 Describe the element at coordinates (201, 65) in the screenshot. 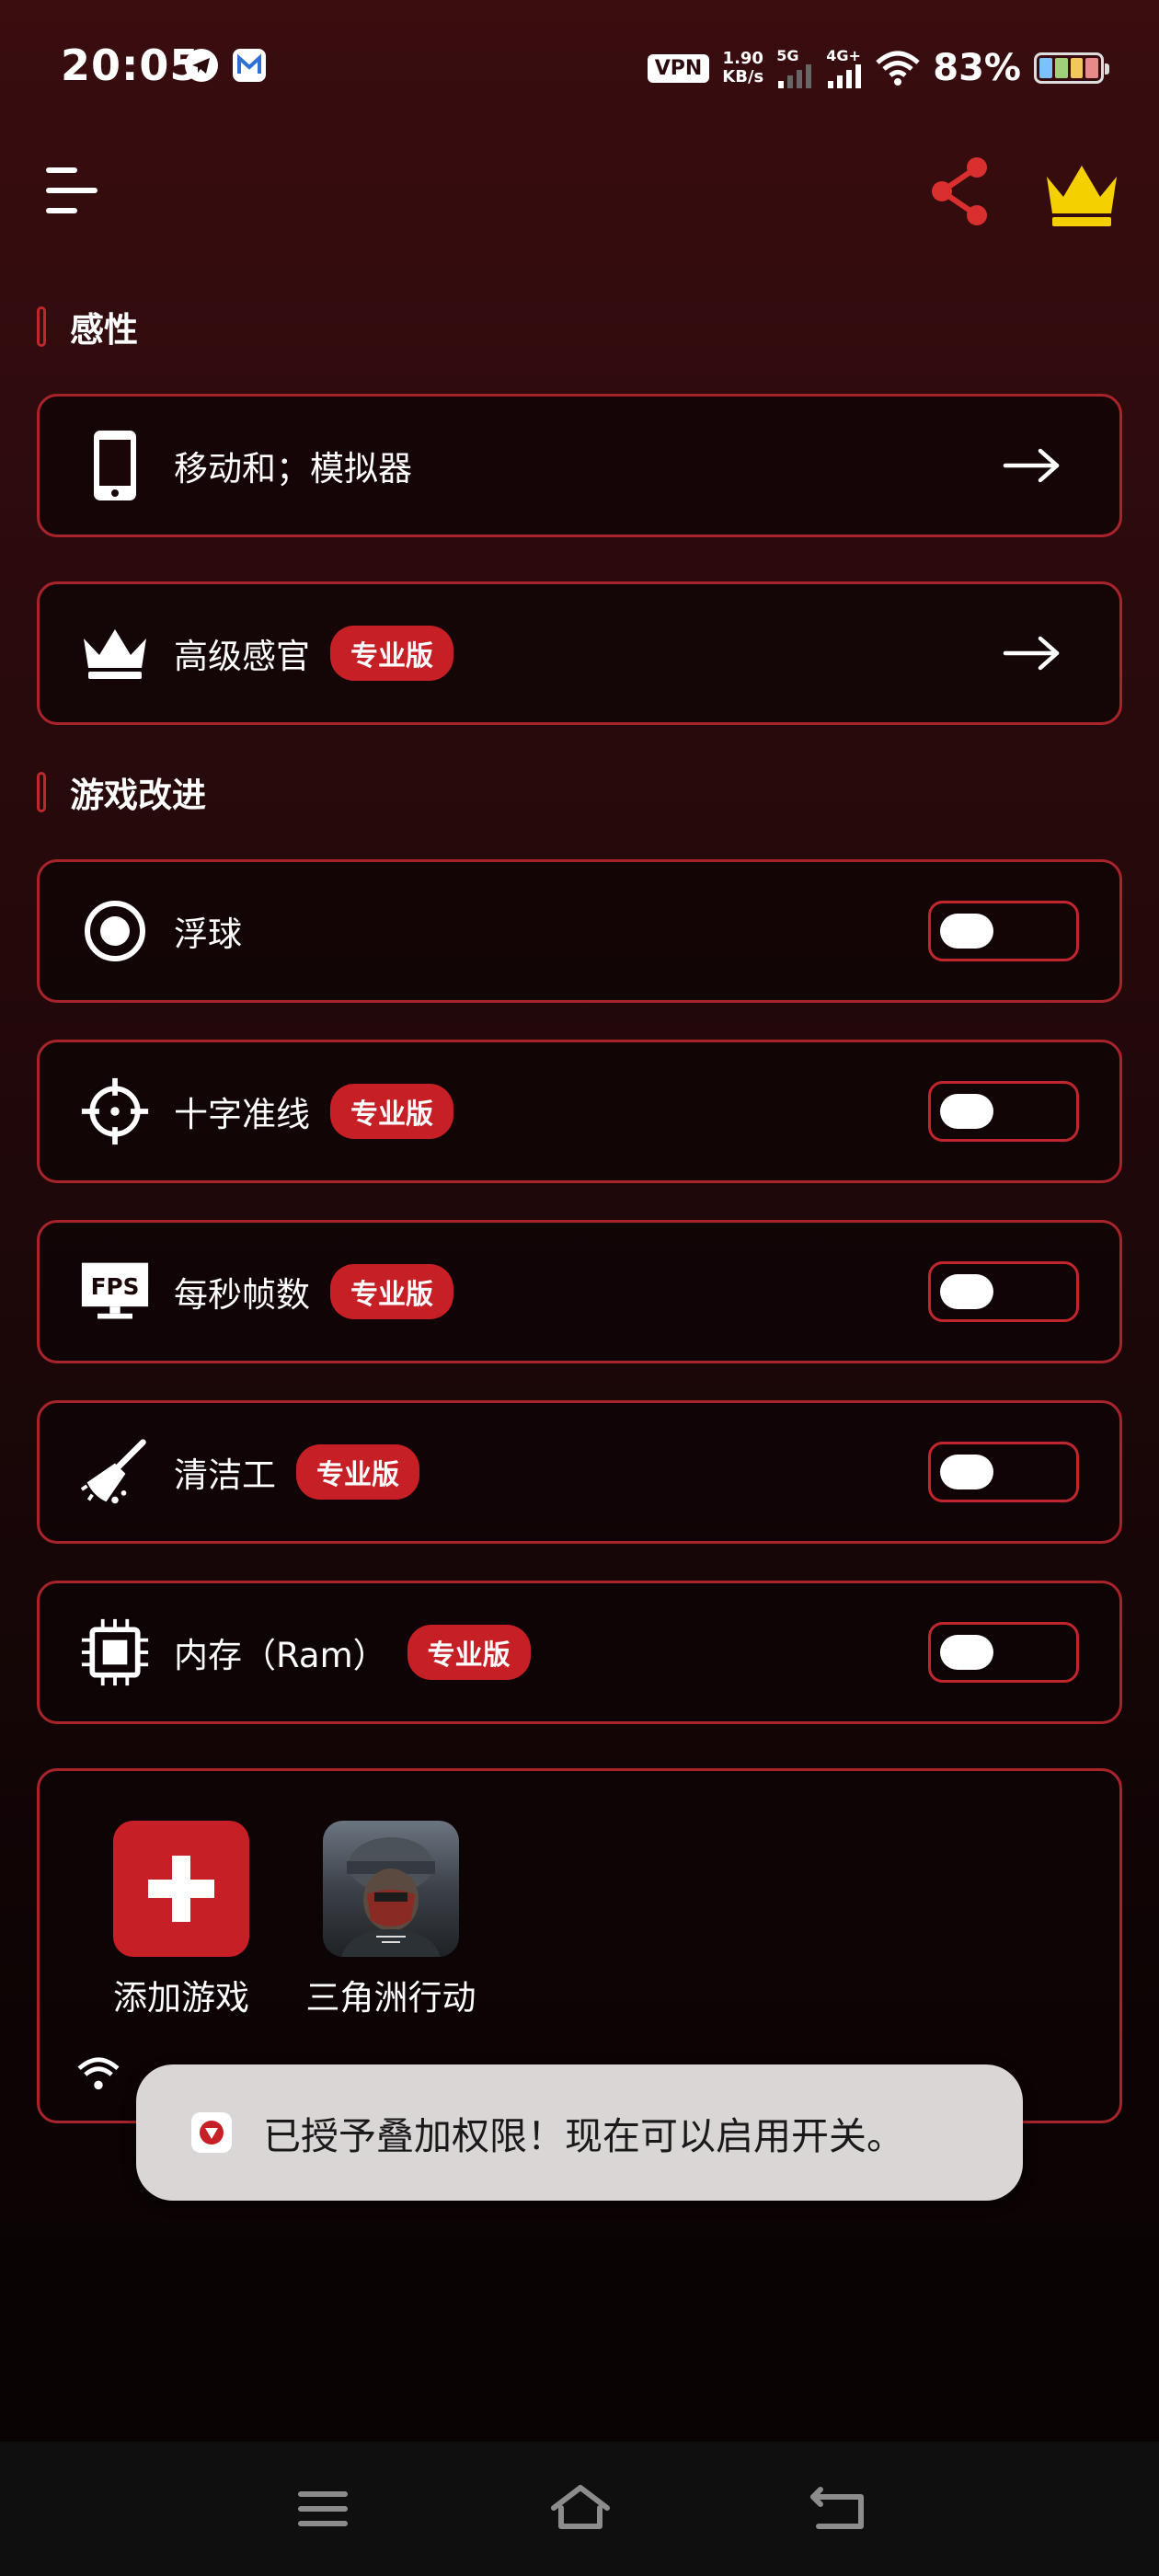

I see `telegram-icon` at that location.